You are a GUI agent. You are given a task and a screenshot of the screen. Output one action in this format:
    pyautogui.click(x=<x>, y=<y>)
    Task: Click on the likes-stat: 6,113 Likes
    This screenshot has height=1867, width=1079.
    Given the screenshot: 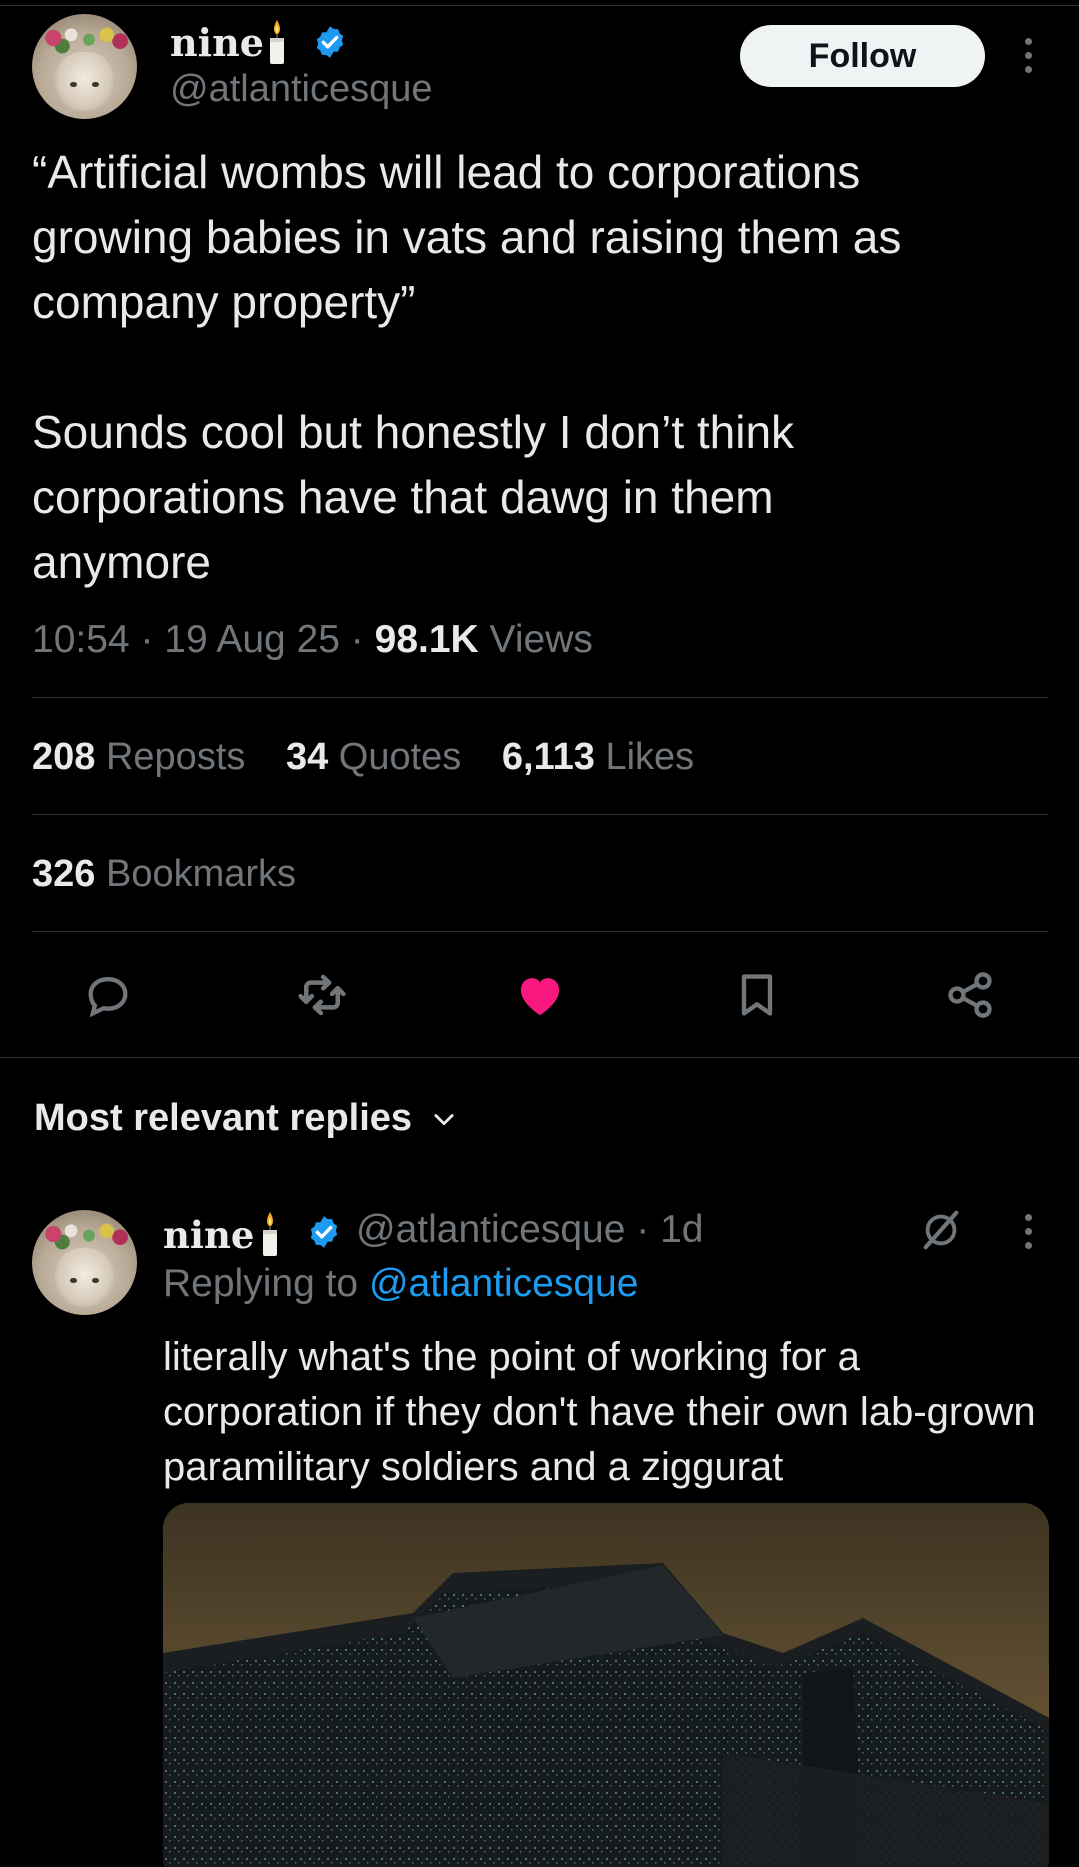 What is the action you would take?
    pyautogui.click(x=598, y=757)
    